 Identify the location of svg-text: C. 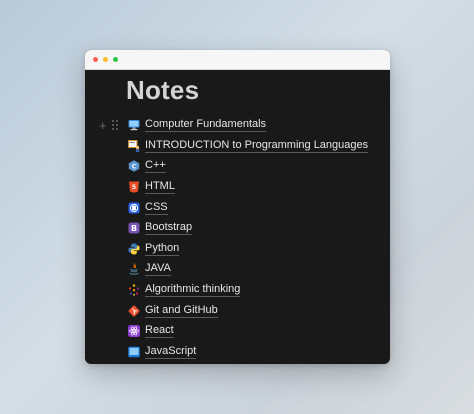
(134, 167).